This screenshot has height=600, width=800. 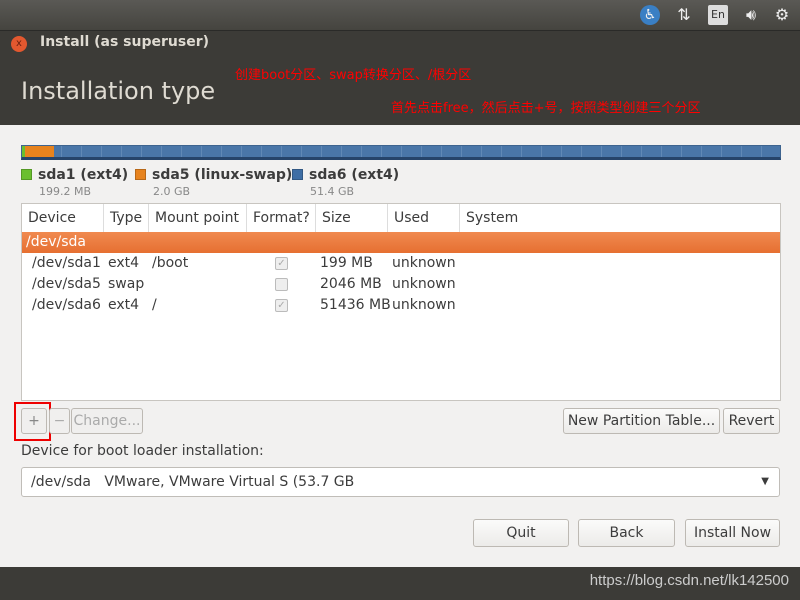 I want to click on column-header-format: Format?, so click(x=281, y=218).